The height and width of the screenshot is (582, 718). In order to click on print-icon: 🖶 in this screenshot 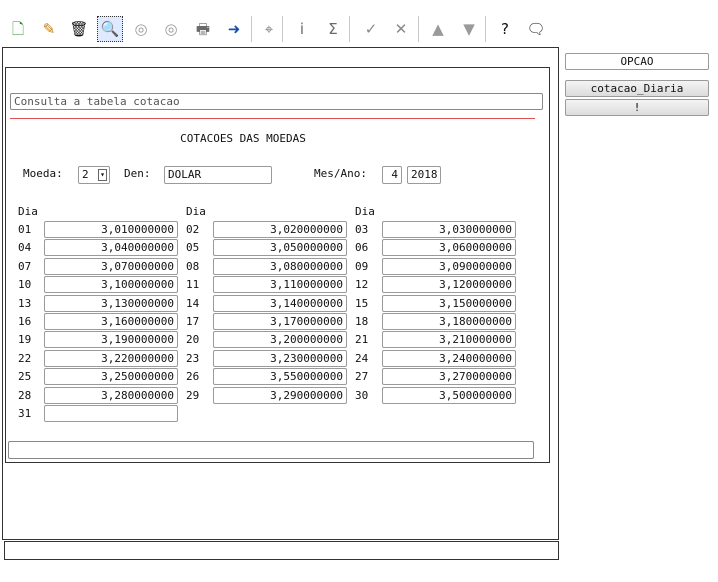, I will do `click(203, 29)`.